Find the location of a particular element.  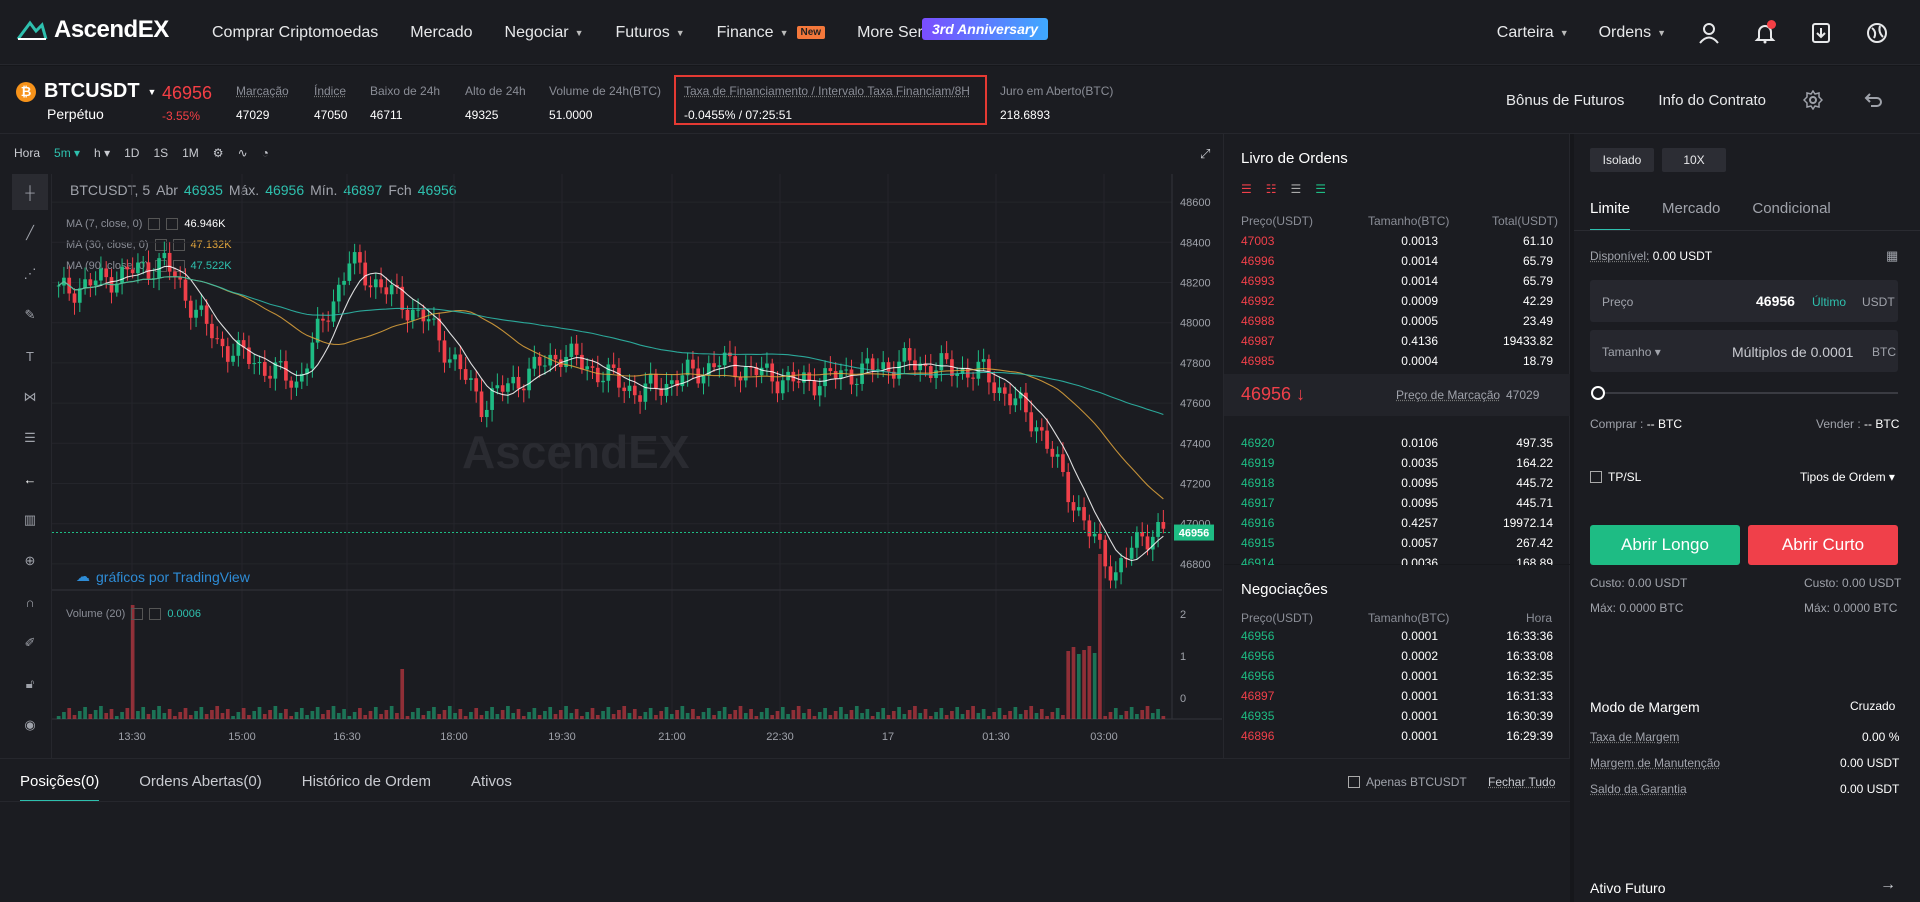

isolated-button: Isolado is located at coordinates (1622, 160).